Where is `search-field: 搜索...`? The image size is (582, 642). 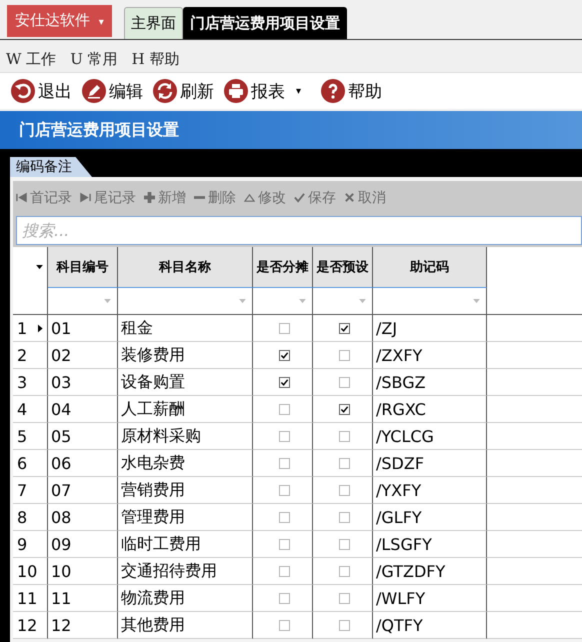 search-field: 搜索... is located at coordinates (299, 230).